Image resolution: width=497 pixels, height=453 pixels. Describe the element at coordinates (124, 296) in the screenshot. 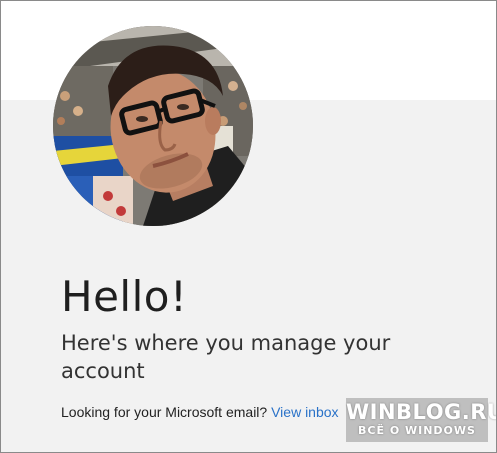

I see `greeting-title: Hello!` at that location.